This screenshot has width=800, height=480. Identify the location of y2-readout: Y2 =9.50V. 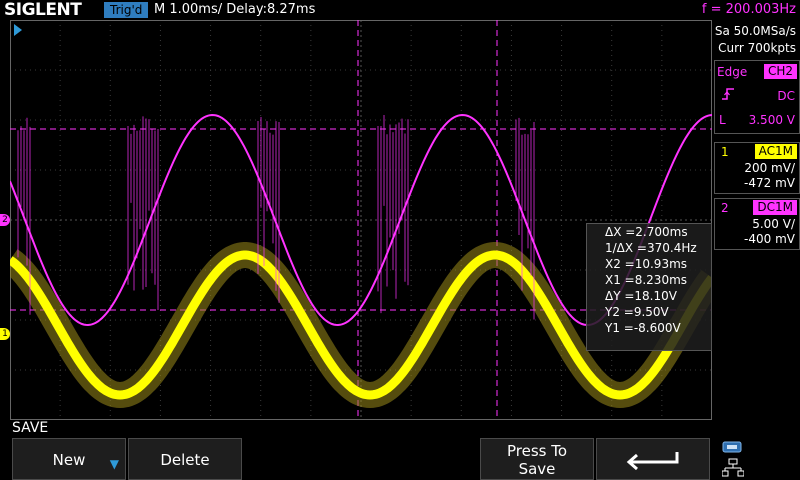
(649, 312).